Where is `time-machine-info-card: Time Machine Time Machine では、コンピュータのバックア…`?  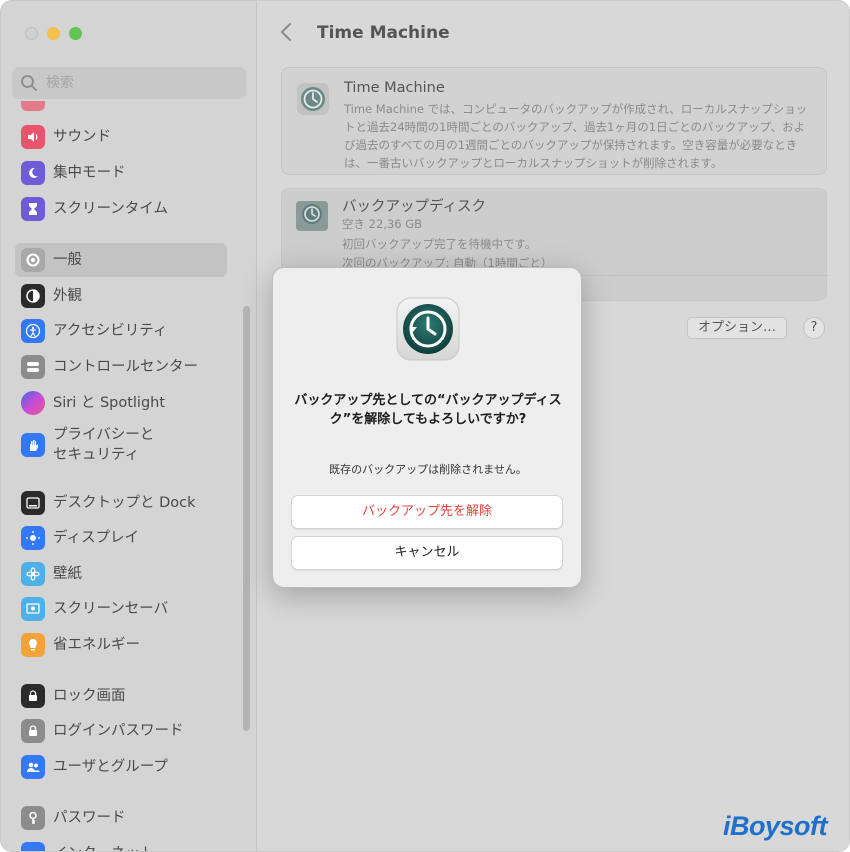
time-machine-info-card: Time Machine Time Machine では、コンピュータのバックア… is located at coordinates (554, 121).